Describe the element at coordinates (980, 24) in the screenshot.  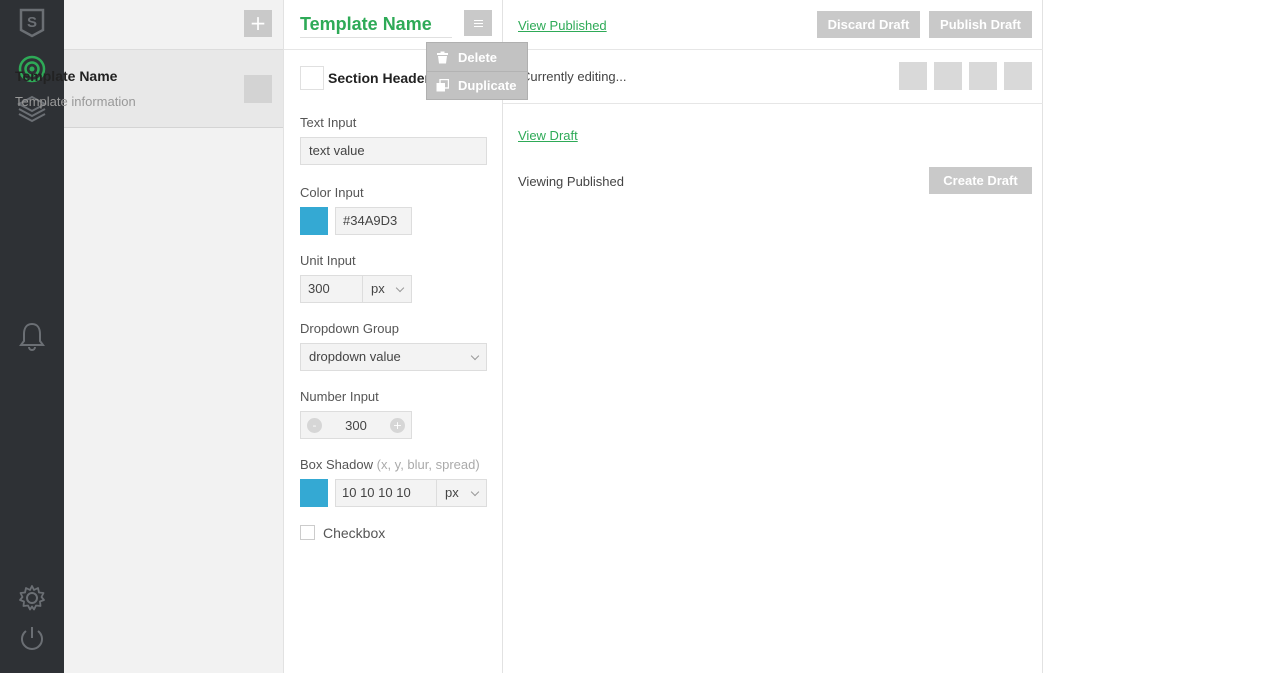
I see `publish-draft-button: Publish Draft` at that location.